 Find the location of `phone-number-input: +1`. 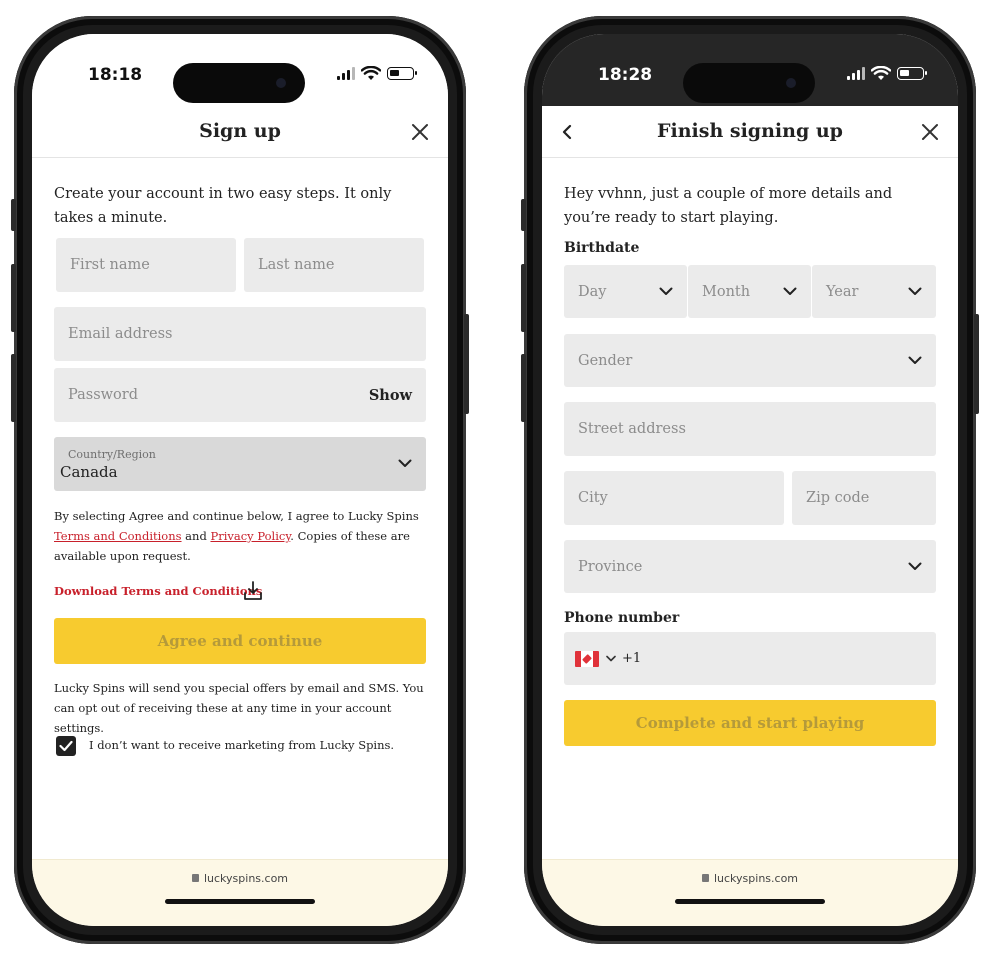

phone-number-input: +1 is located at coordinates (750, 658).